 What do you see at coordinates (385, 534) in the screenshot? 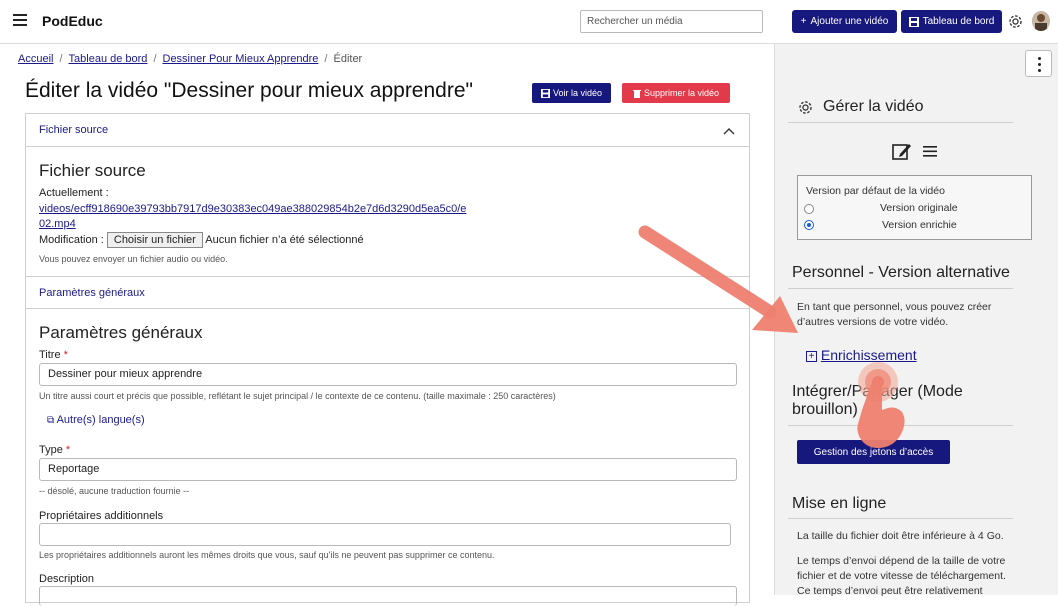
I see `owners-input` at bounding box center [385, 534].